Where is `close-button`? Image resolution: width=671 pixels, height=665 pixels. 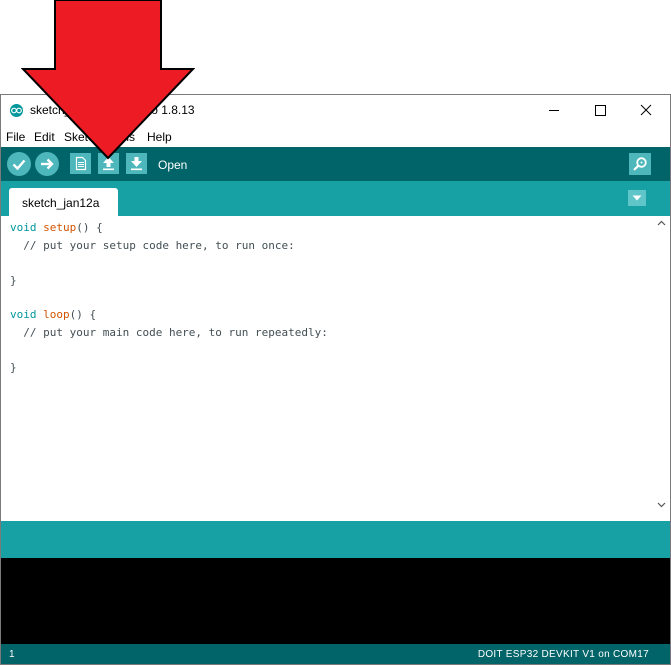
close-button is located at coordinates (646, 110).